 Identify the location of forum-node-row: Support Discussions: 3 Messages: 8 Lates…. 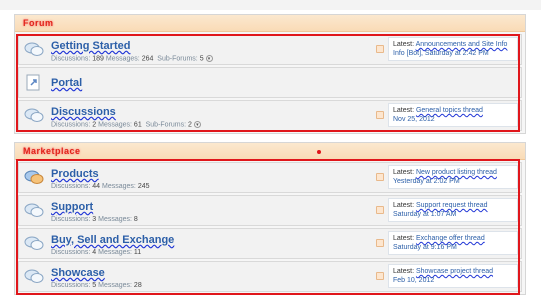
(270, 210).